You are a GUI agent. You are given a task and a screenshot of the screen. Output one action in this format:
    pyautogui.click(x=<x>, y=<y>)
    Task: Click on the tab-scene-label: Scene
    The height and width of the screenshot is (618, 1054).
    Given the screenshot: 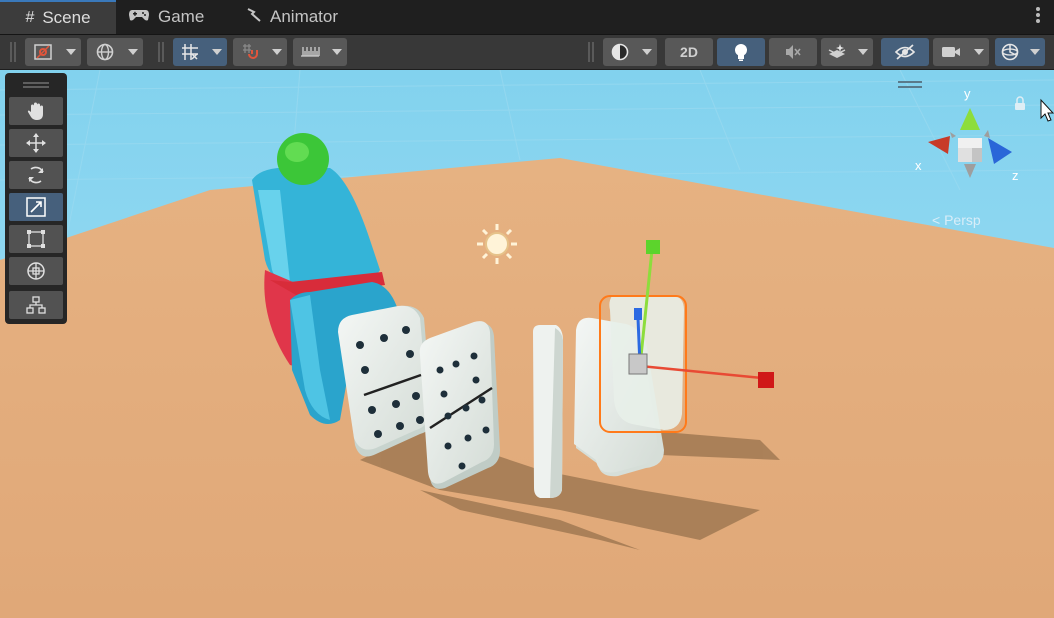 What is the action you would take?
    pyautogui.click(x=66, y=17)
    